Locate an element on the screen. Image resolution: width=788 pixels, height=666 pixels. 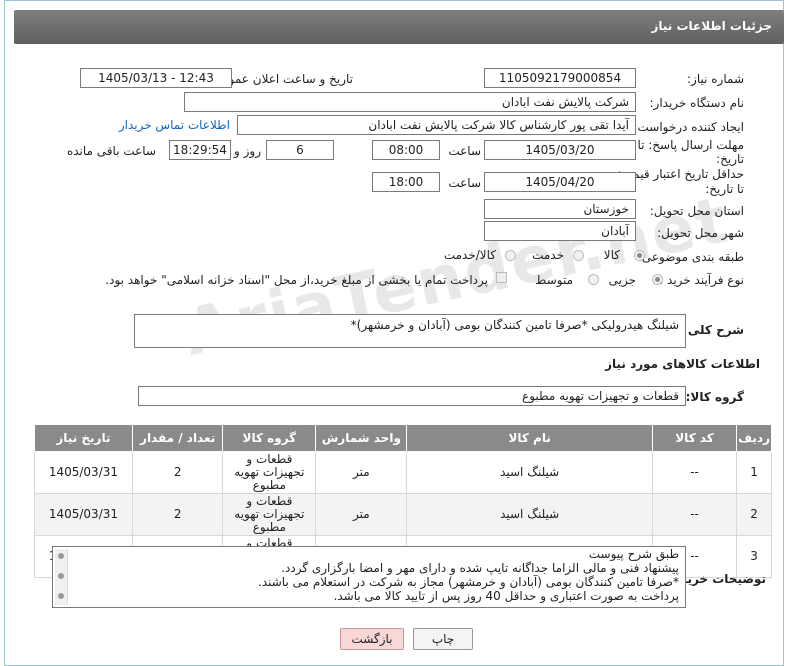
goods-group-label: گروه کالا: is located at coordinates (714, 397).